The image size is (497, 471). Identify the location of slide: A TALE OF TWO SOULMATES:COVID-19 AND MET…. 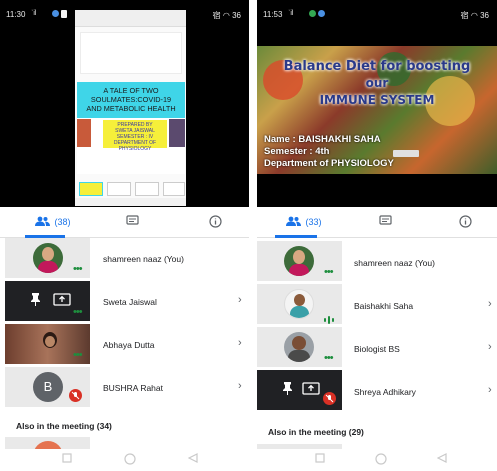
(131, 128).